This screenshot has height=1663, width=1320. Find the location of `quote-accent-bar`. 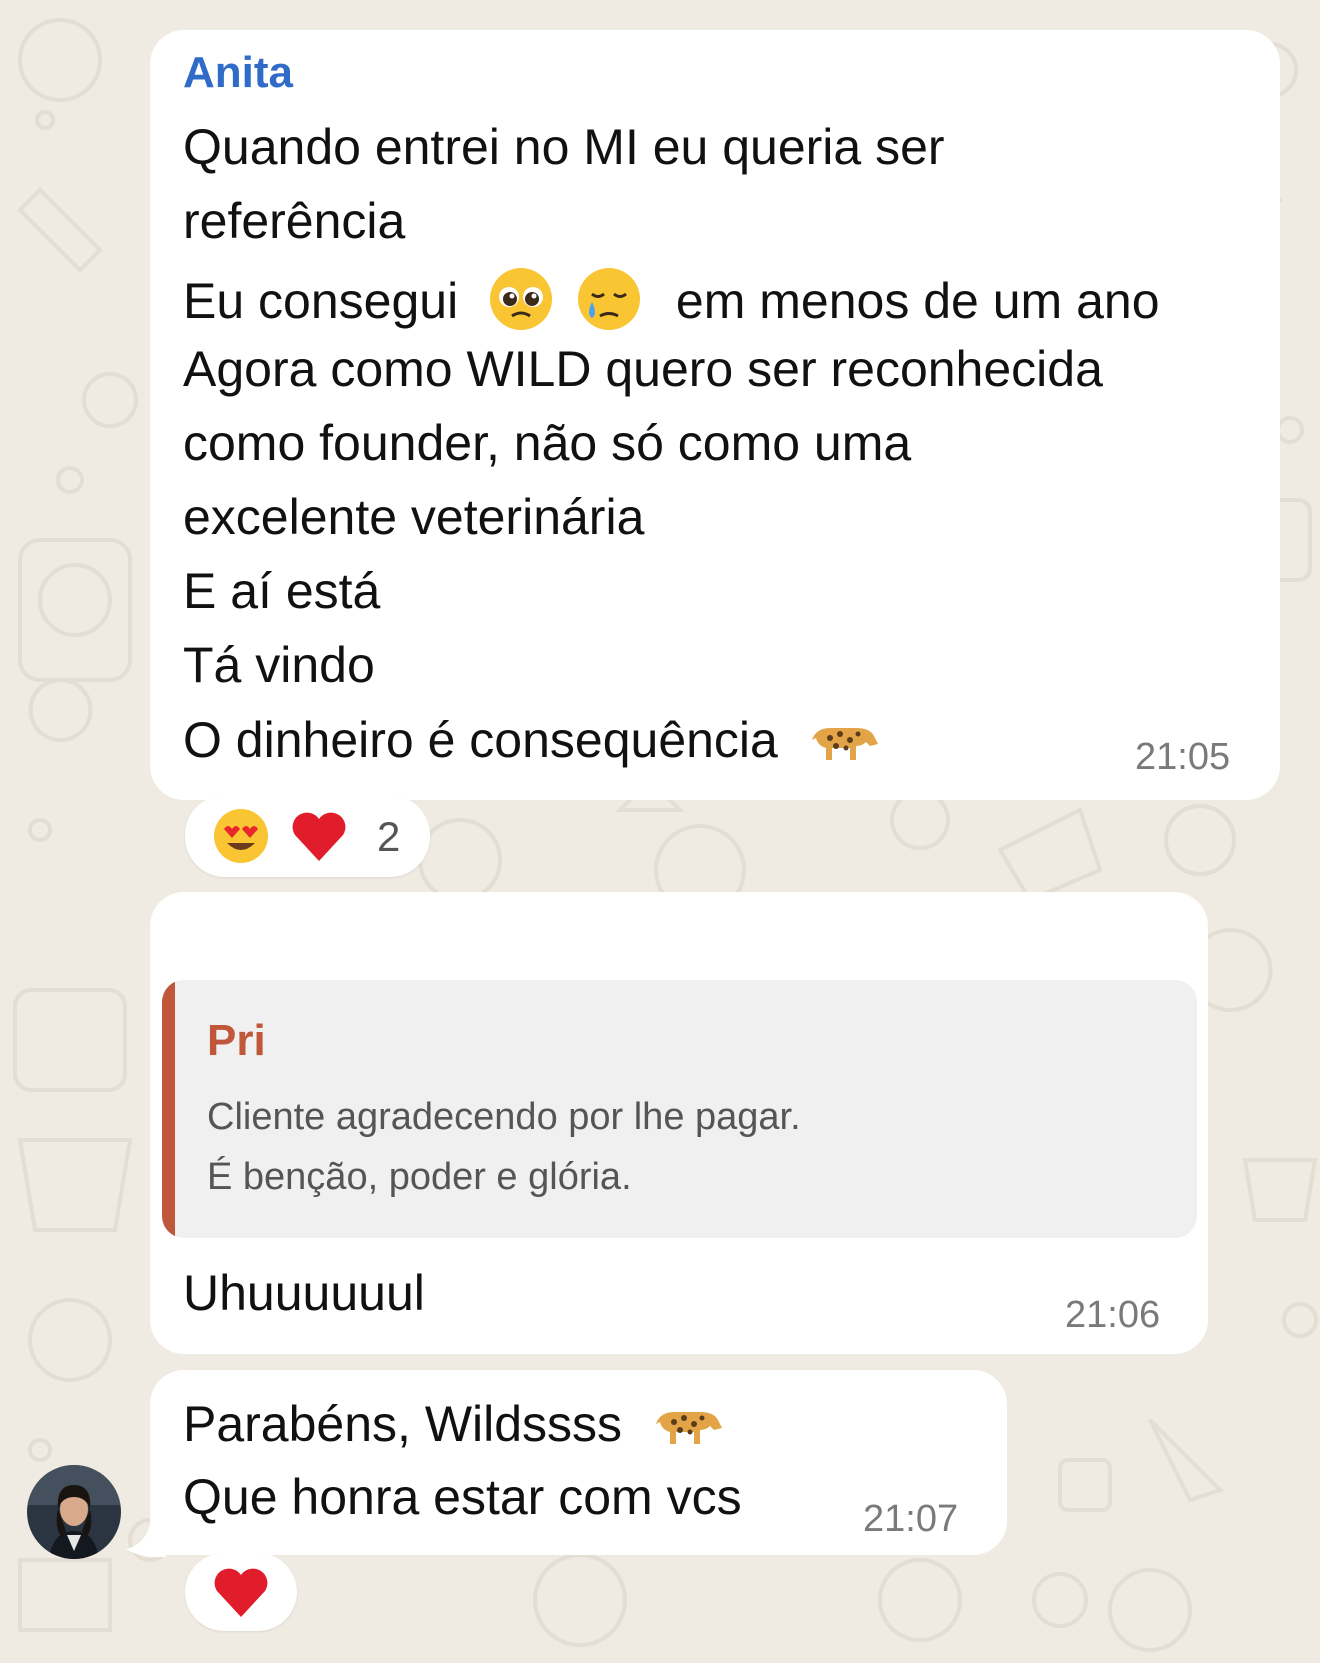

quote-accent-bar is located at coordinates (168, 1109).